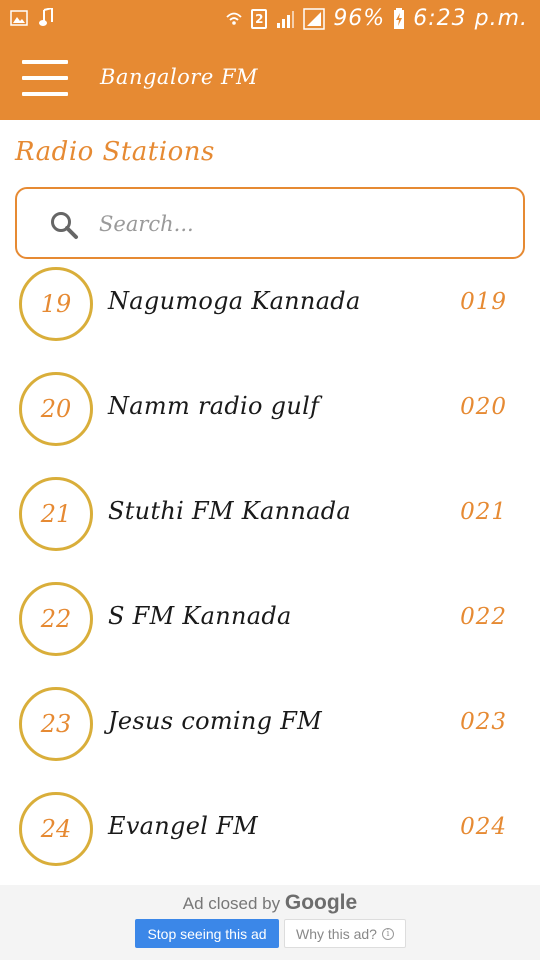 The height and width of the screenshot is (960, 540). I want to click on ad-closed-label: Ad closed by, so click(231, 903).